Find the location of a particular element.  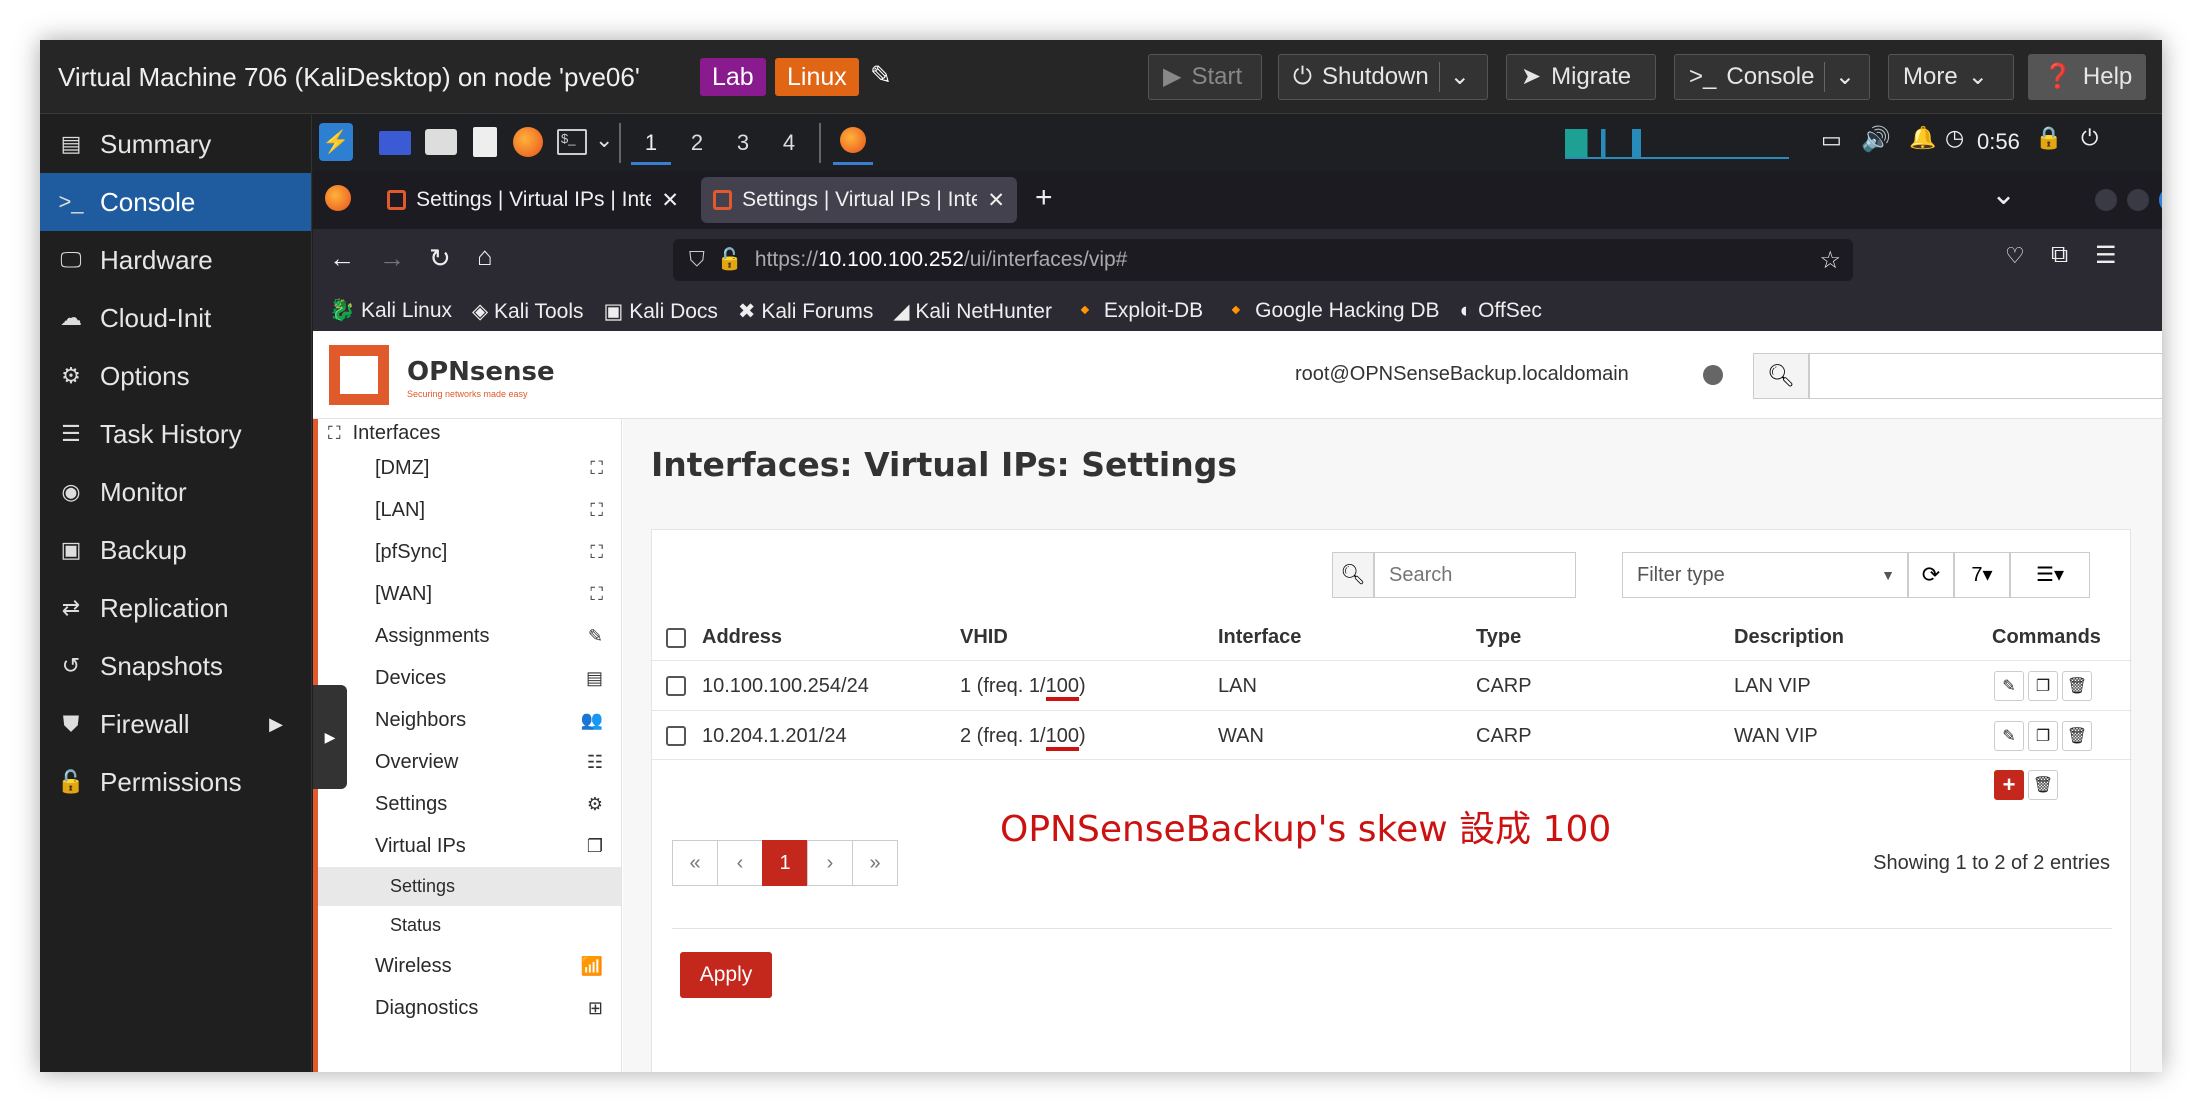

nav-snapshots: ↺ Snapshots is located at coordinates (175, 666).